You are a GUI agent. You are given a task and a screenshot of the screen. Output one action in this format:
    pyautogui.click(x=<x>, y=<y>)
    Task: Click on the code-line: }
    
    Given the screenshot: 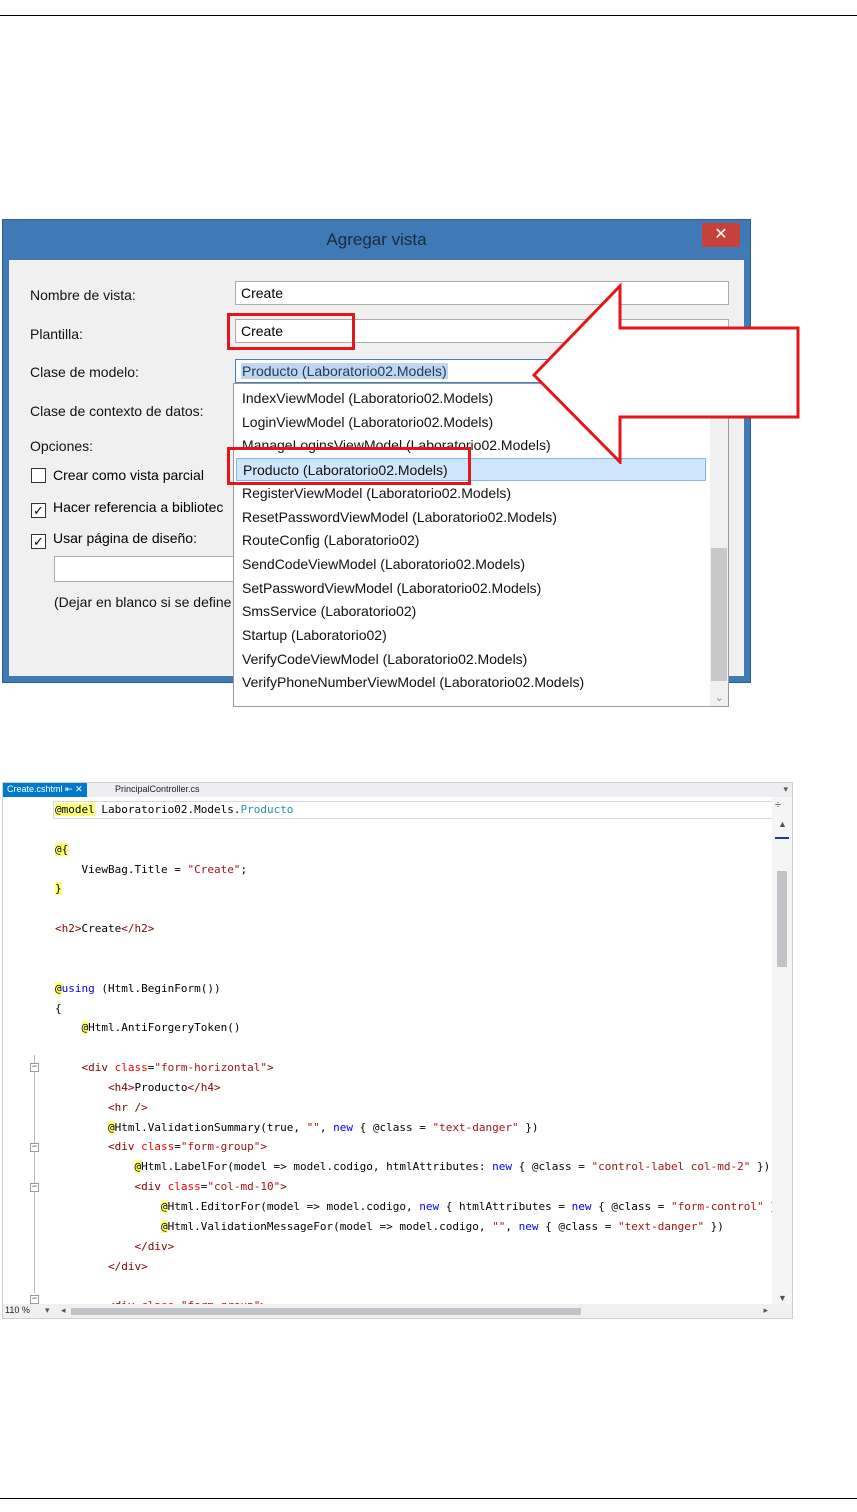 What is the action you would take?
    pyautogui.click(x=58, y=889)
    